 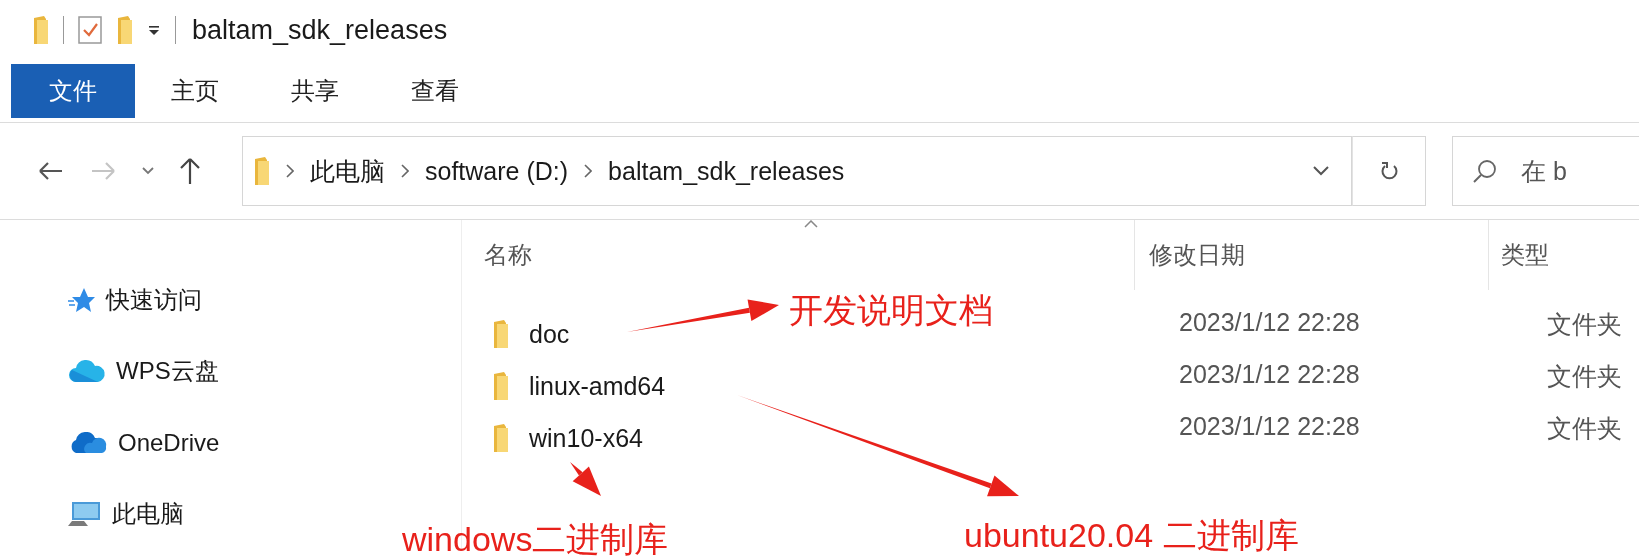 I want to click on refresh-icon, so click(x=1389, y=171).